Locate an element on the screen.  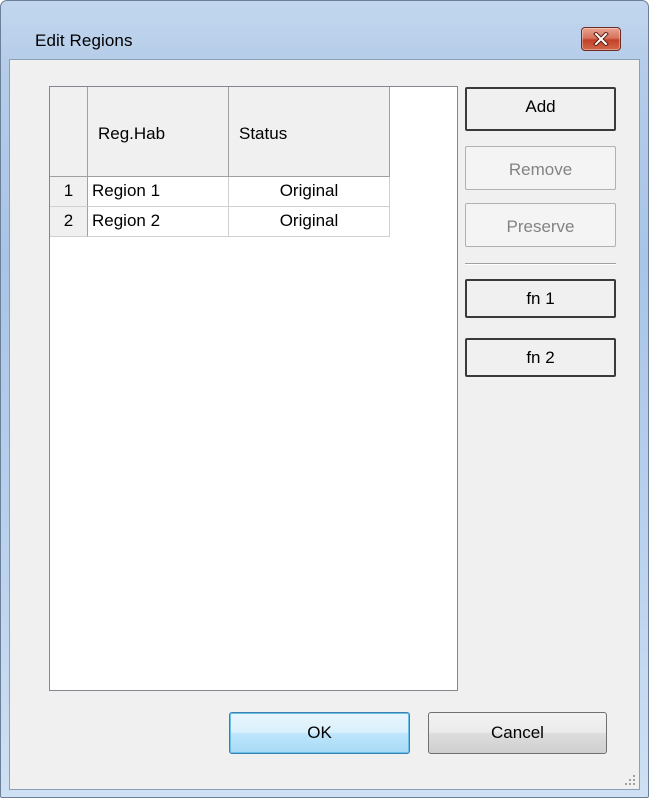
column-header-label: Reg.Hab is located at coordinates (132, 133).